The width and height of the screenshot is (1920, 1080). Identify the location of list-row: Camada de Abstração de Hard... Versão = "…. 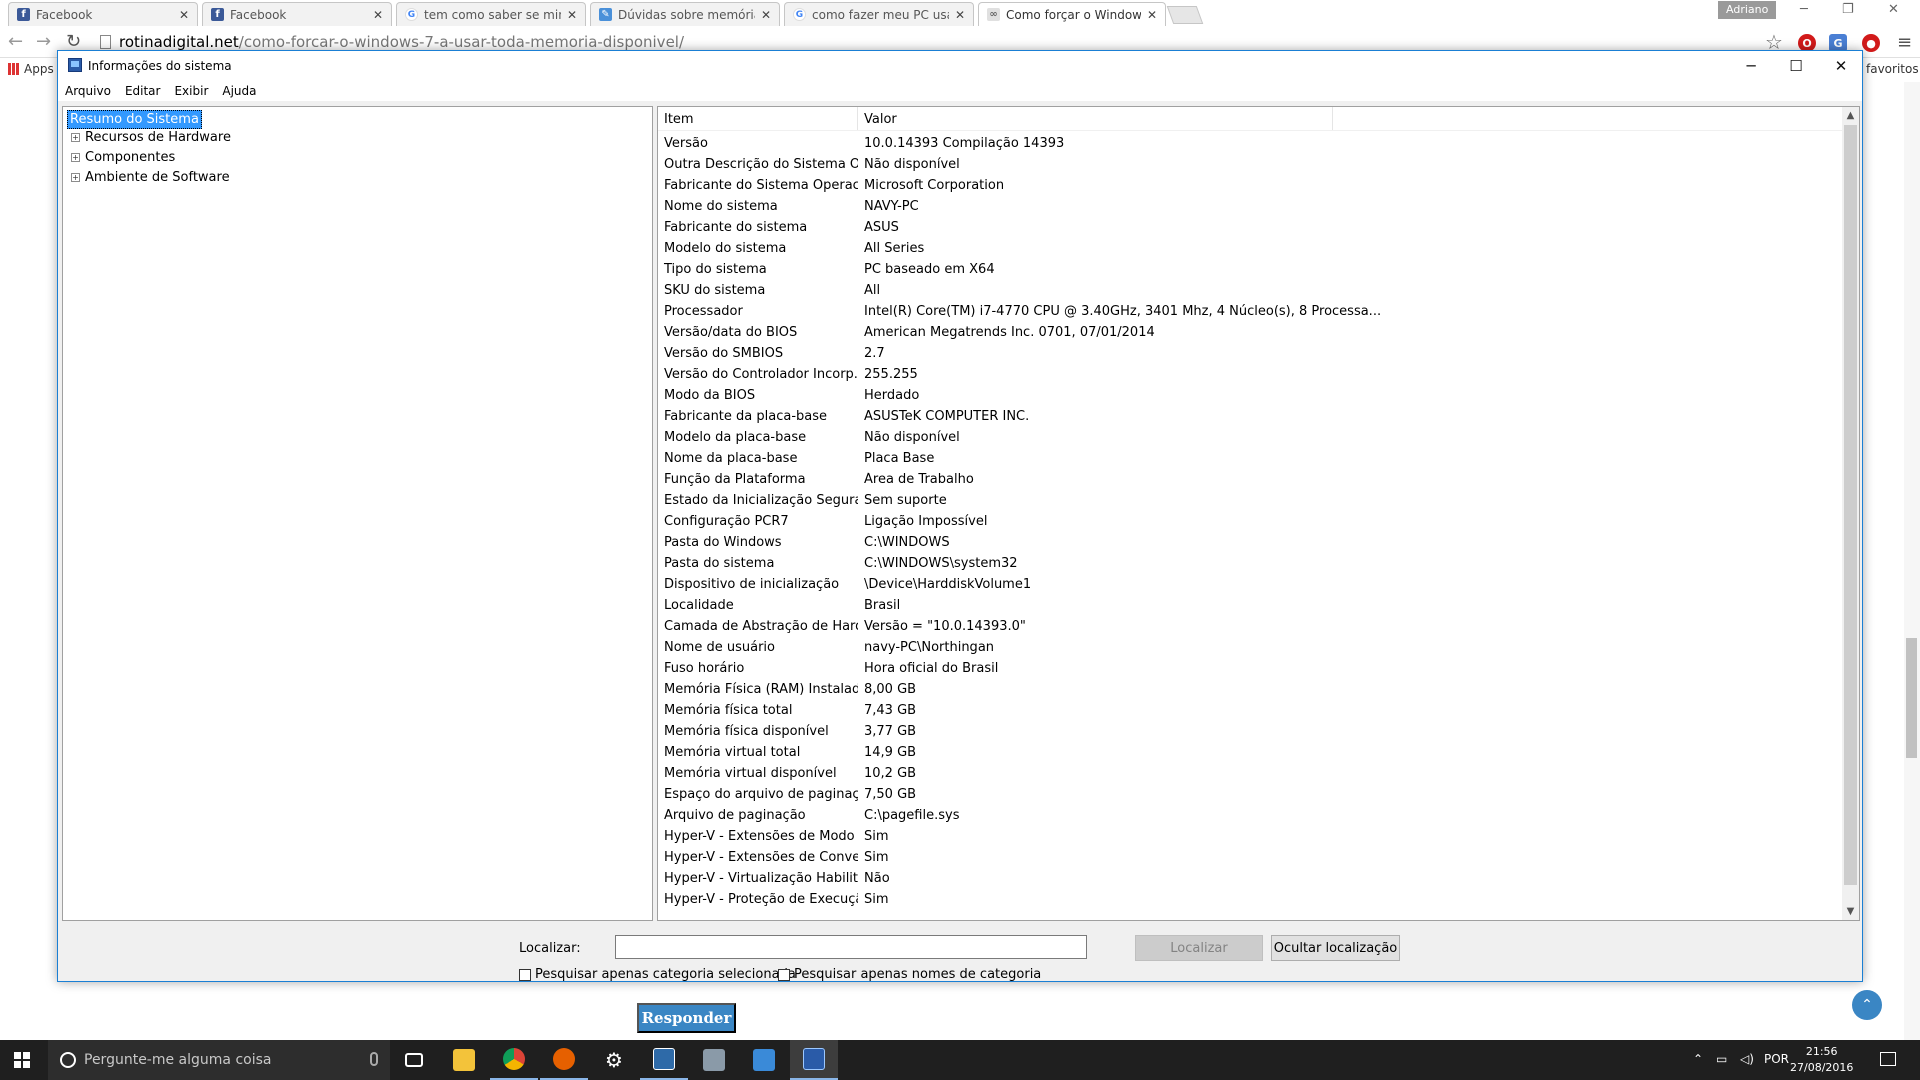
(1251, 626).